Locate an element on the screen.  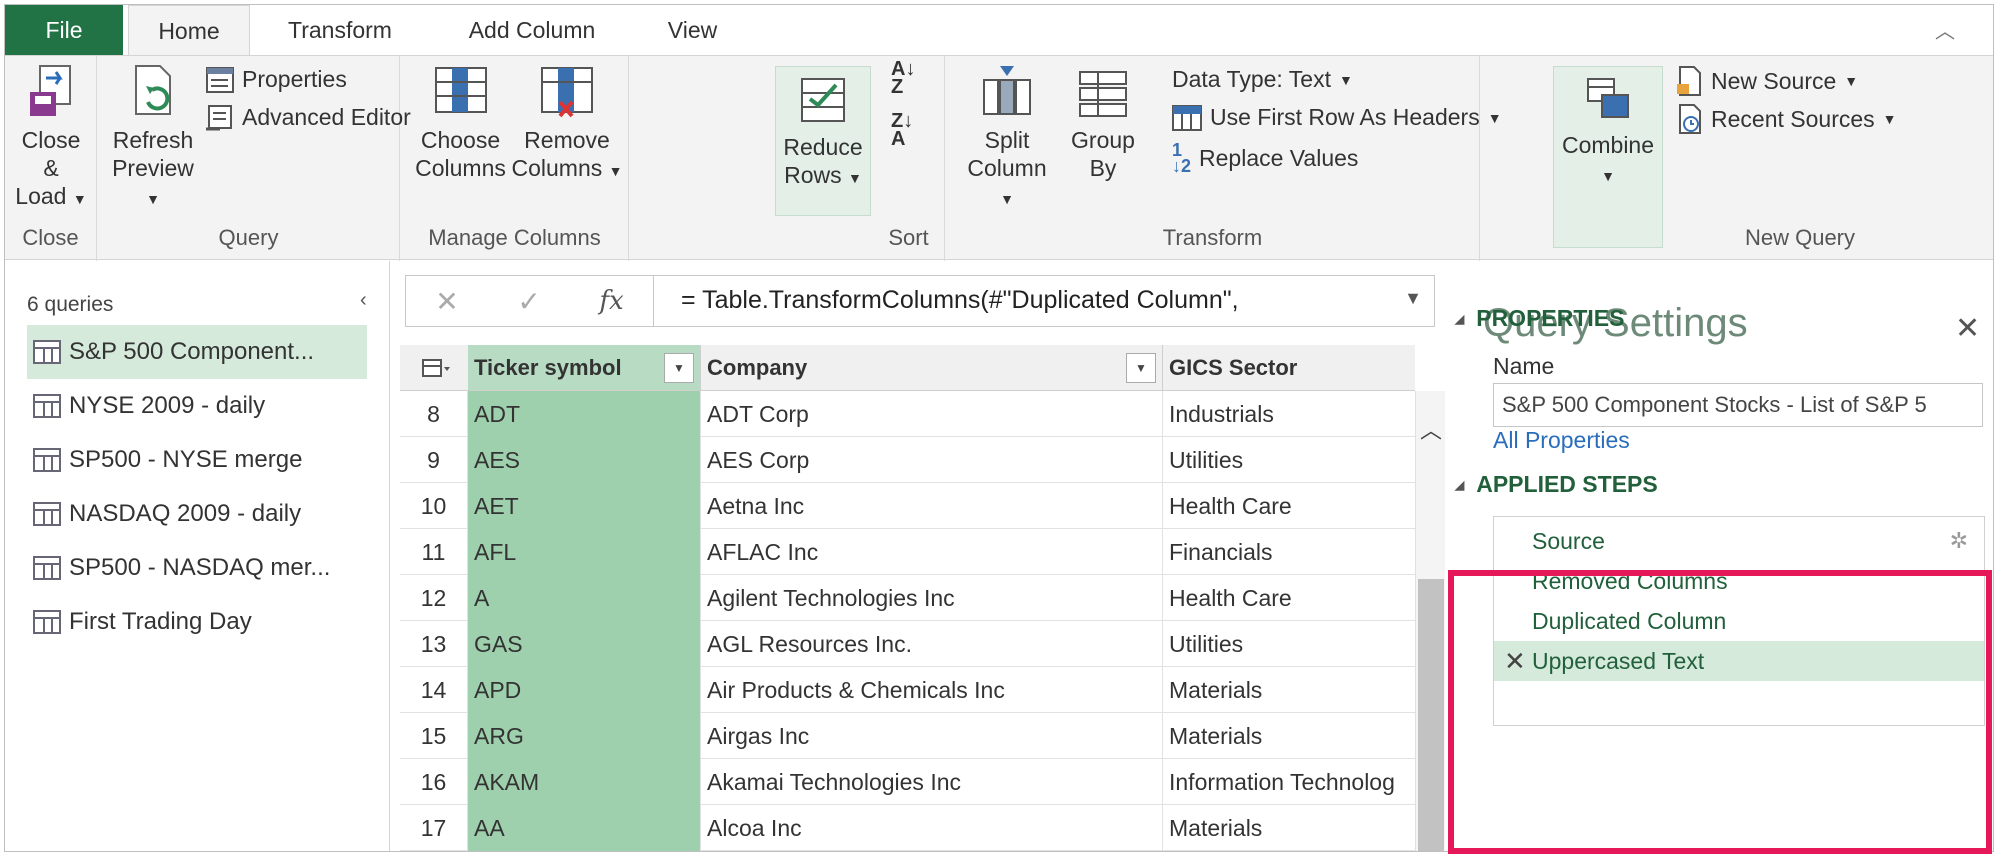
cell-gics: Information Technolog is located at coordinates (1289, 782).